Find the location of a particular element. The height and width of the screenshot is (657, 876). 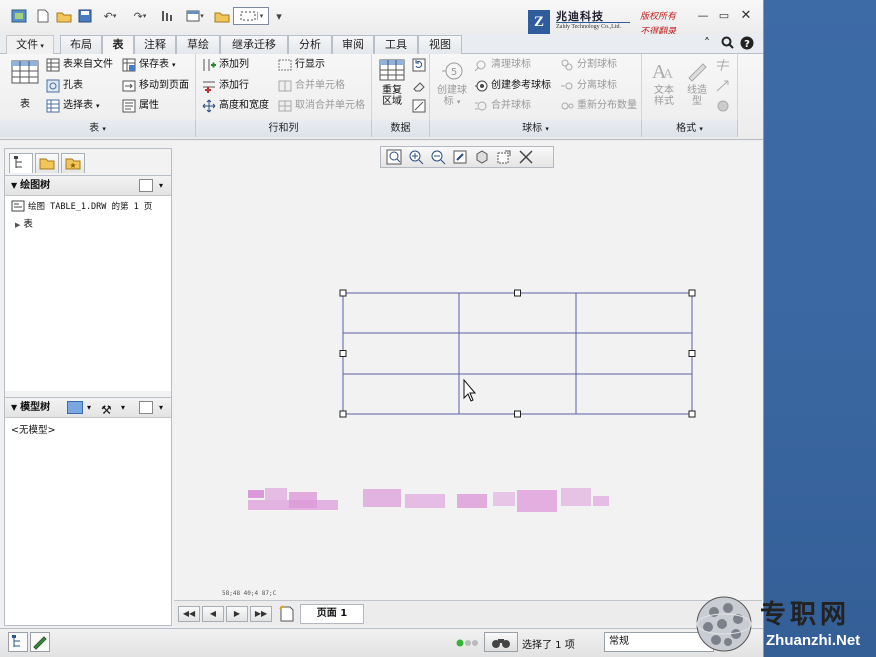

browser-toggle-icon is located at coordinates (40, 642).